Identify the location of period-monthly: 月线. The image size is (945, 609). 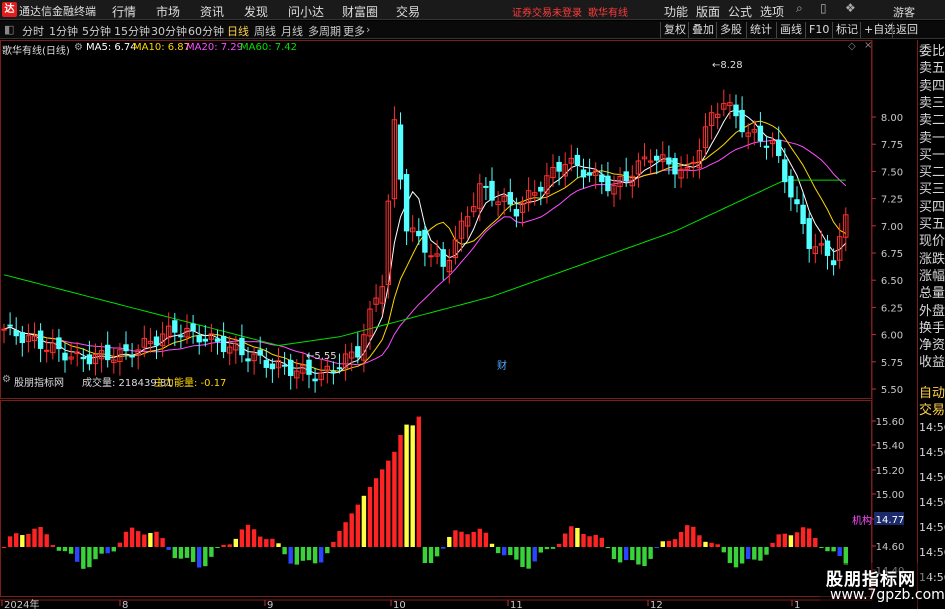
(292, 31).